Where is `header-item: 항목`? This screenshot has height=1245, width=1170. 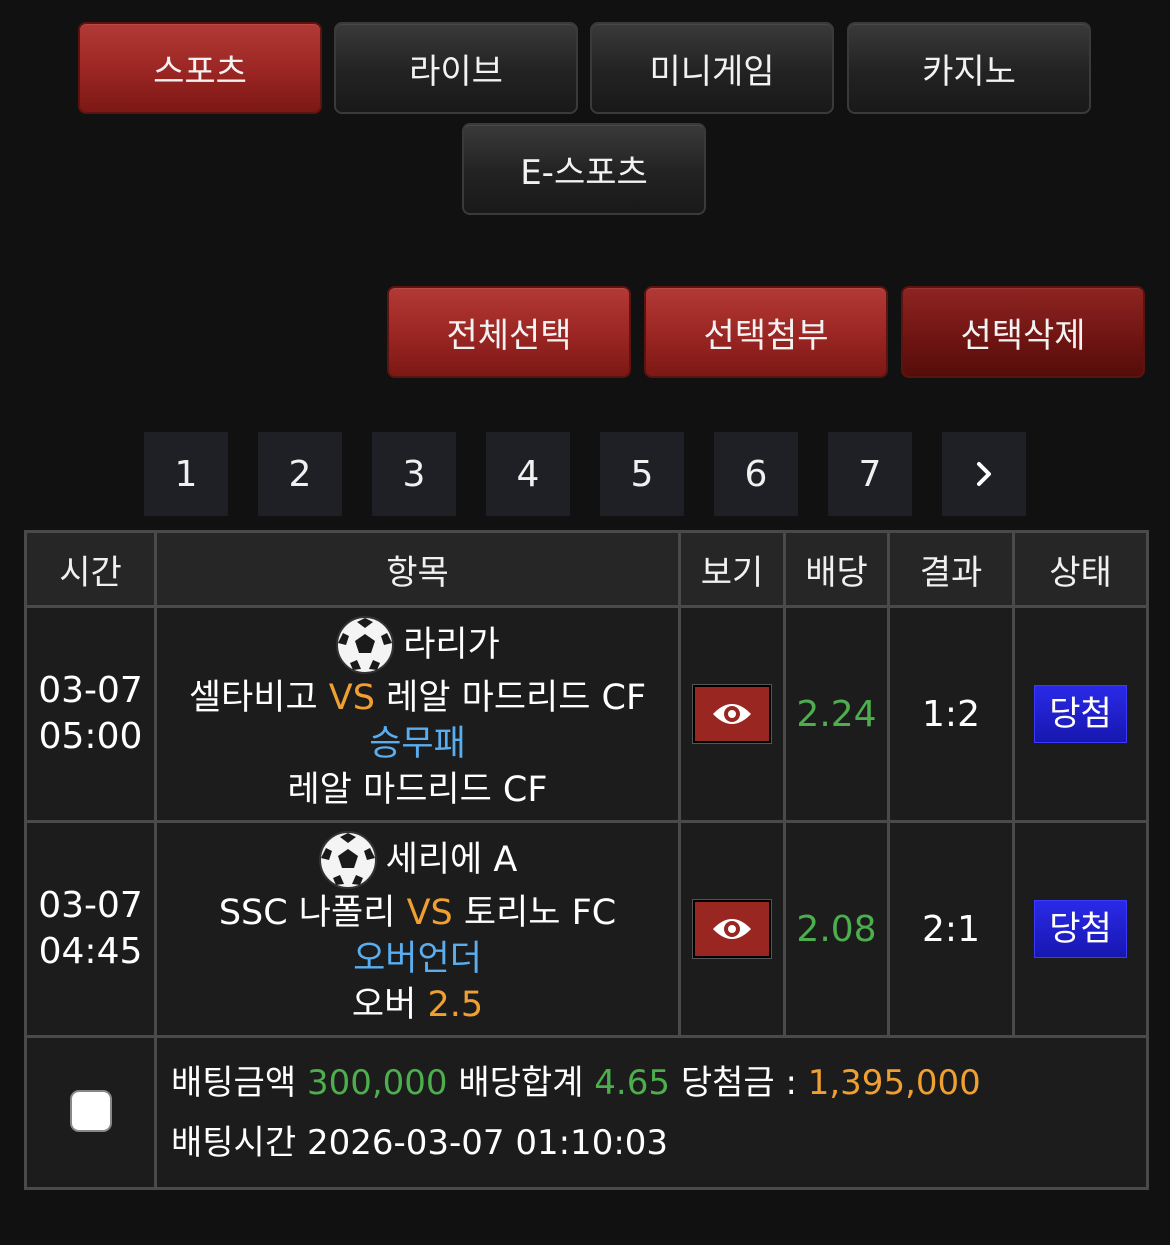
header-item: 항목 is located at coordinates (417, 569).